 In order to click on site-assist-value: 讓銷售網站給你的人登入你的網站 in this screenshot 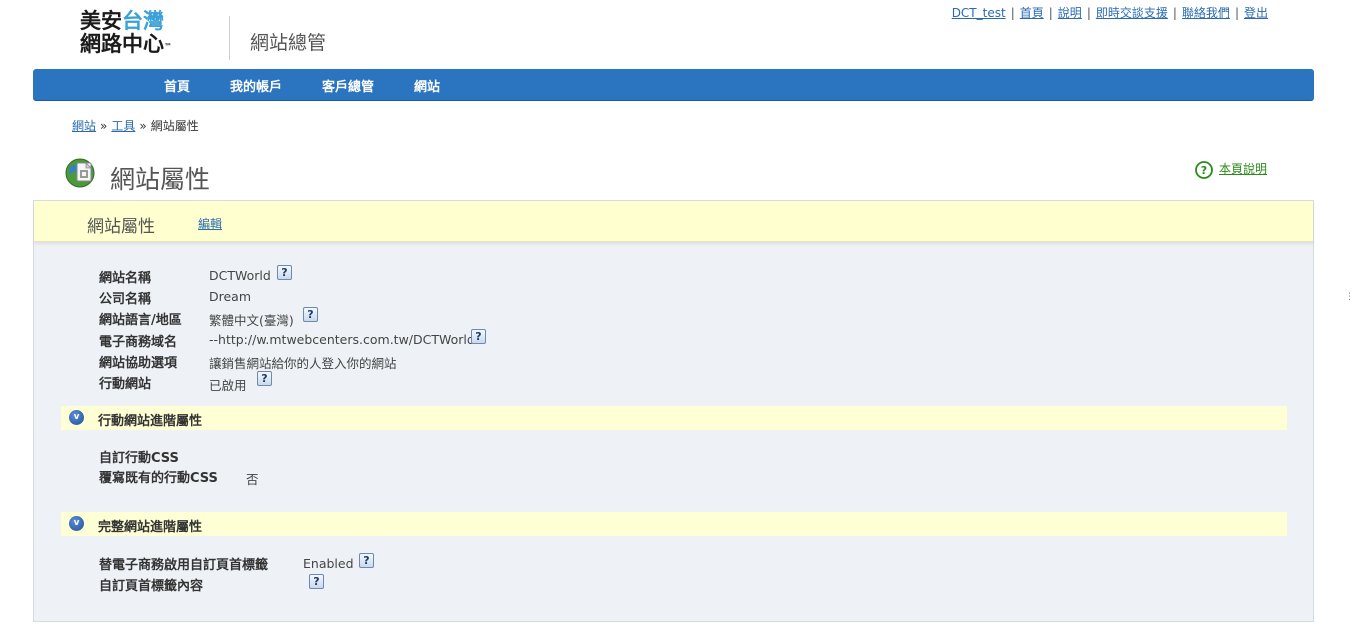, I will do `click(303, 363)`.